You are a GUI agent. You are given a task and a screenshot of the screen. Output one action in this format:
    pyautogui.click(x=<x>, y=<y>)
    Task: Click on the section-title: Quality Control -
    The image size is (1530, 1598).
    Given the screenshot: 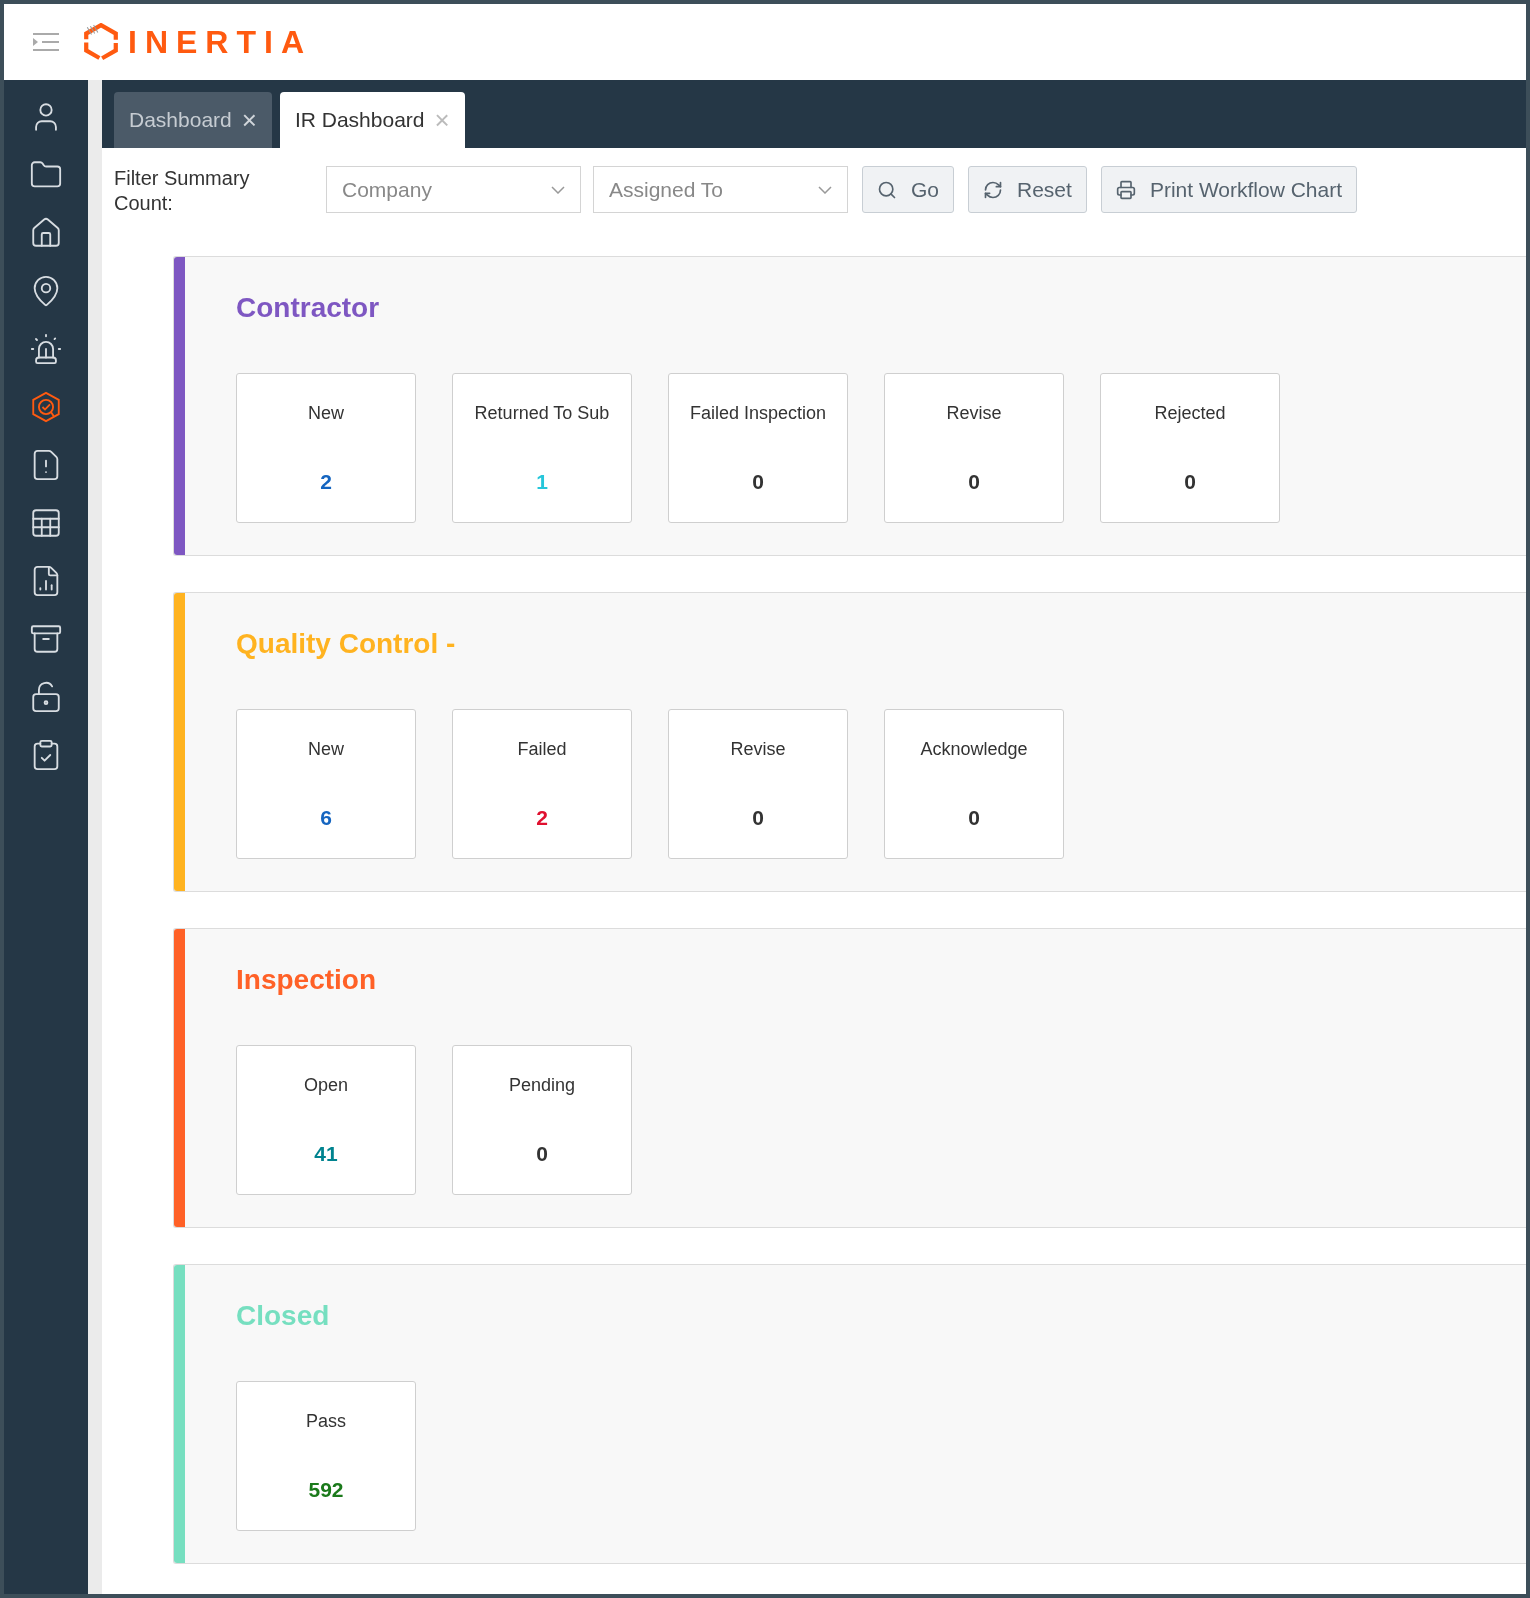 What is the action you would take?
    pyautogui.click(x=346, y=644)
    